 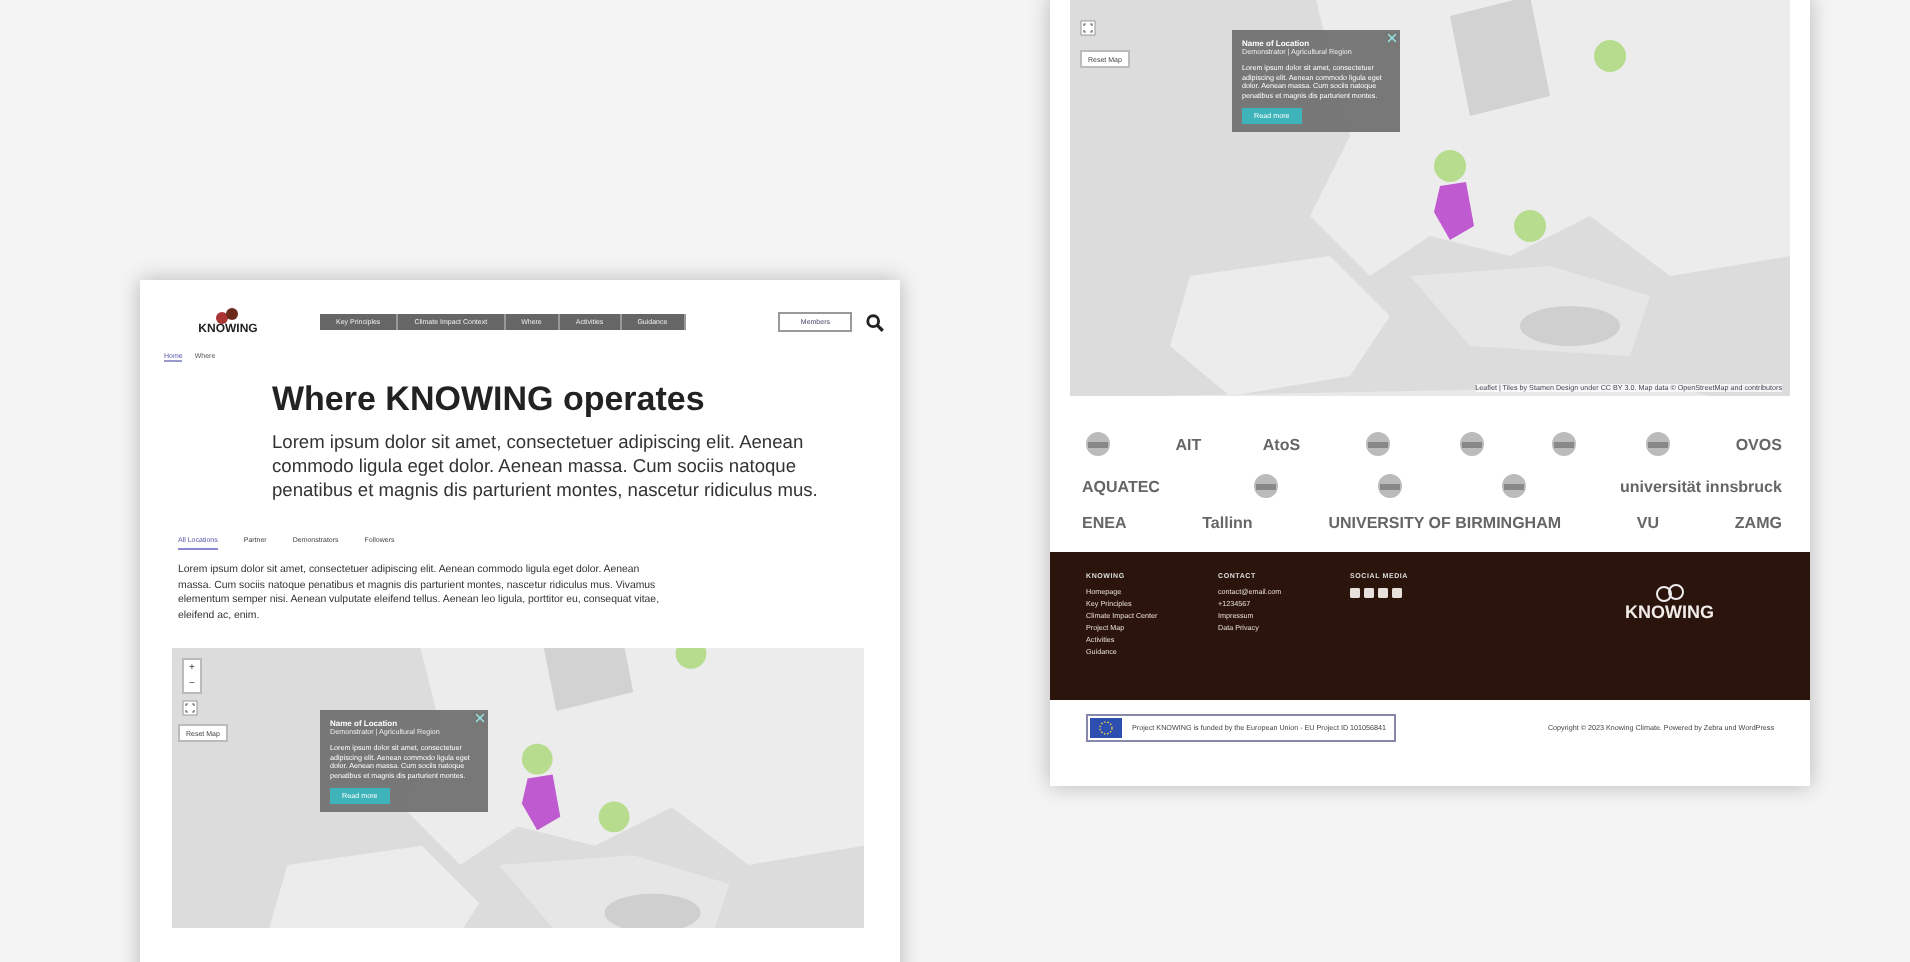 What do you see at coordinates (1106, 728) in the screenshot?
I see `eu-flag-icon` at bounding box center [1106, 728].